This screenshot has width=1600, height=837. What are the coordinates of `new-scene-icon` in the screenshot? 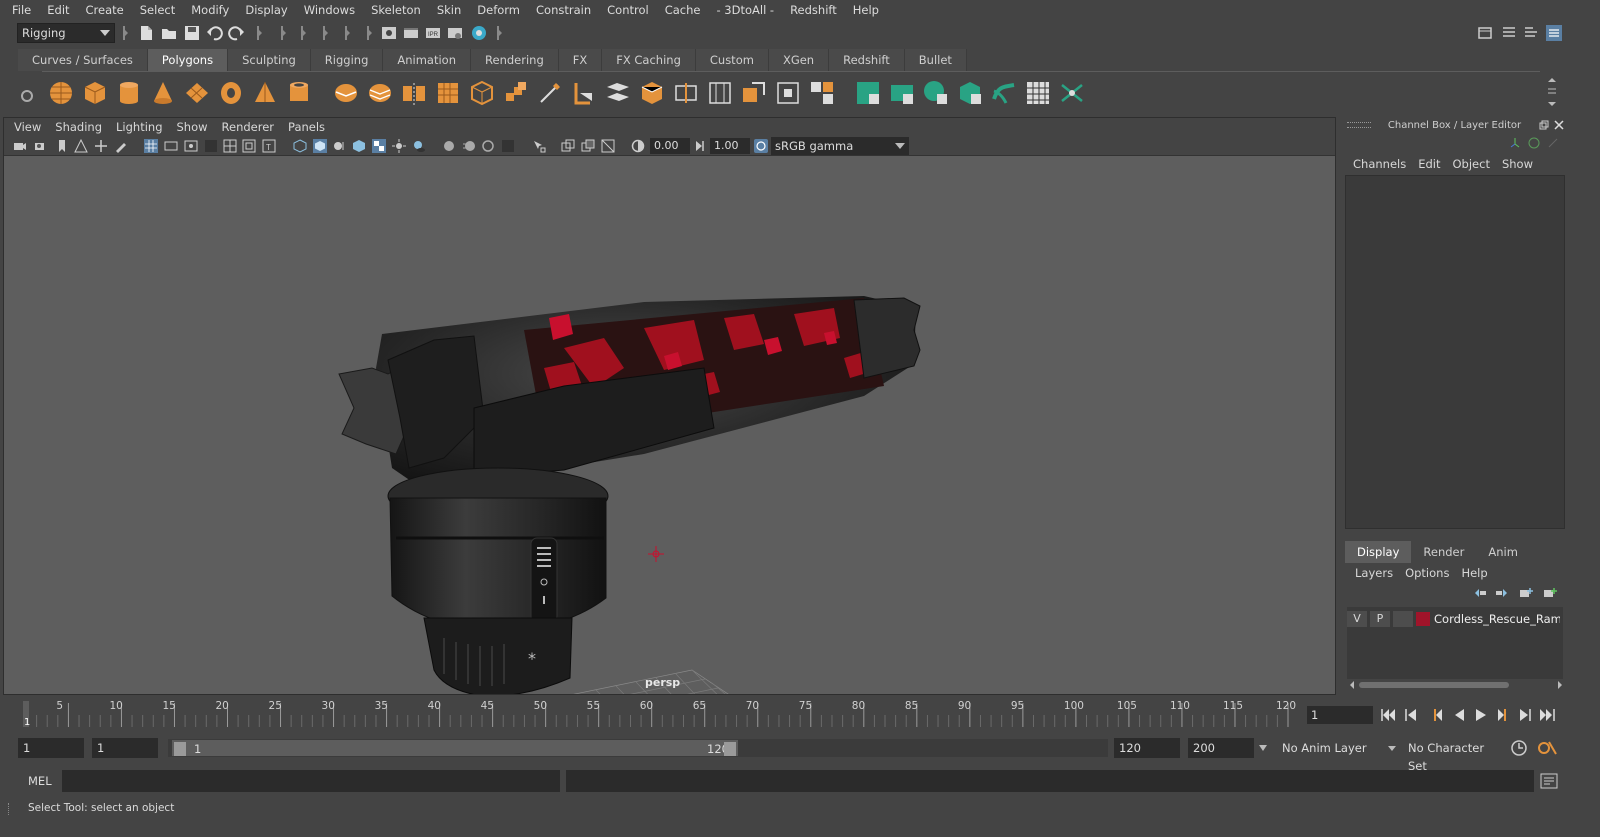 It's located at (146, 33).